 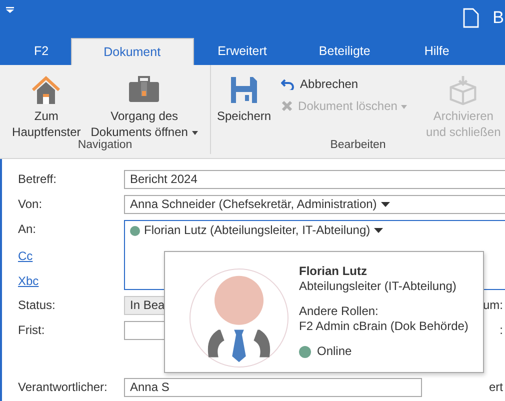 What do you see at coordinates (378, 286) in the screenshot?
I see `contact-role: Abteilungsleiter (IT-Abteilung)` at bounding box center [378, 286].